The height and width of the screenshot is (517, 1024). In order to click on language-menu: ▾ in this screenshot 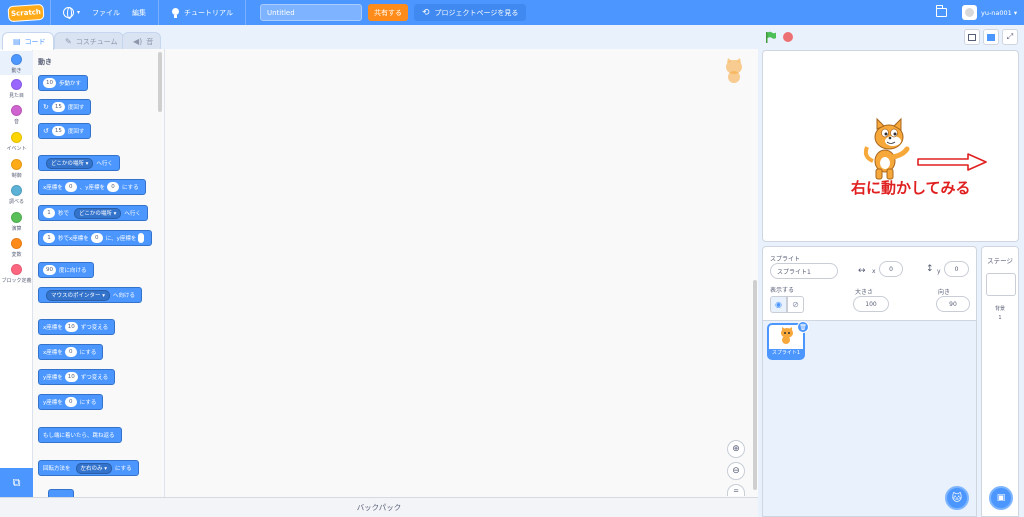, I will do `click(71, 12)`.